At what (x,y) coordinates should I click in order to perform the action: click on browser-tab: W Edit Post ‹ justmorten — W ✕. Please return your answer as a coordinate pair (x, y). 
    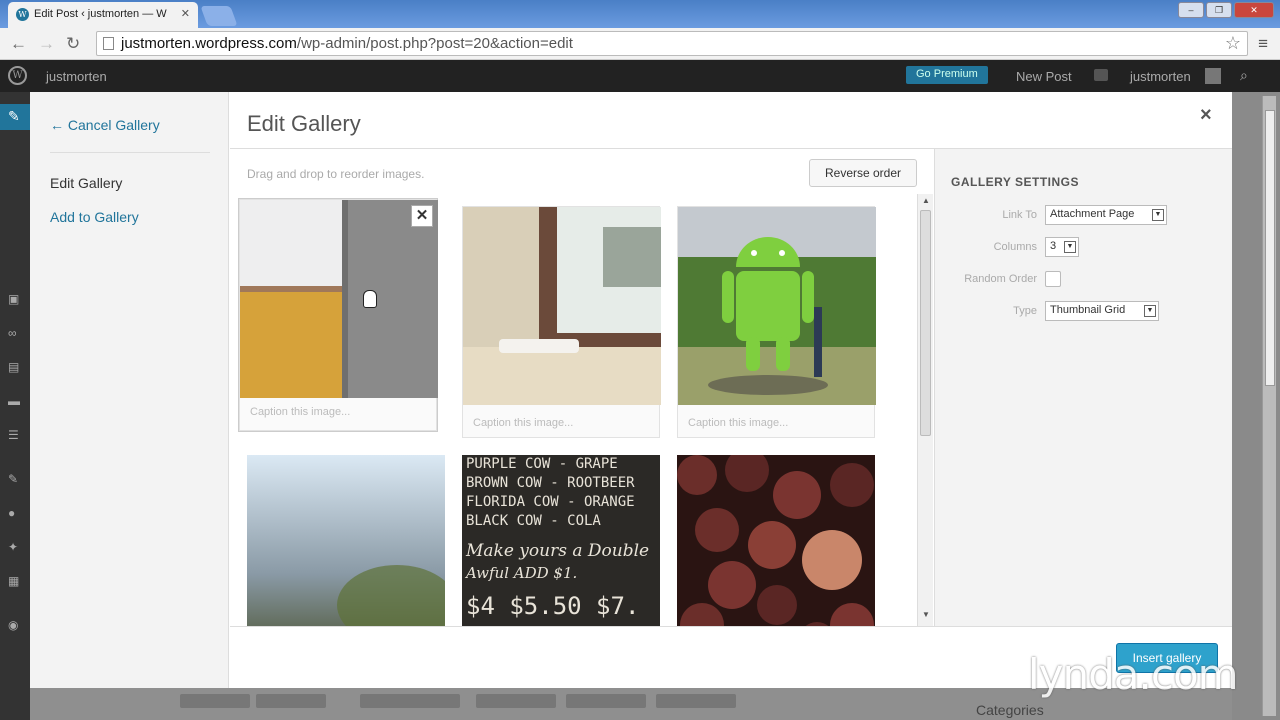
    Looking at the image, I should click on (103, 15).